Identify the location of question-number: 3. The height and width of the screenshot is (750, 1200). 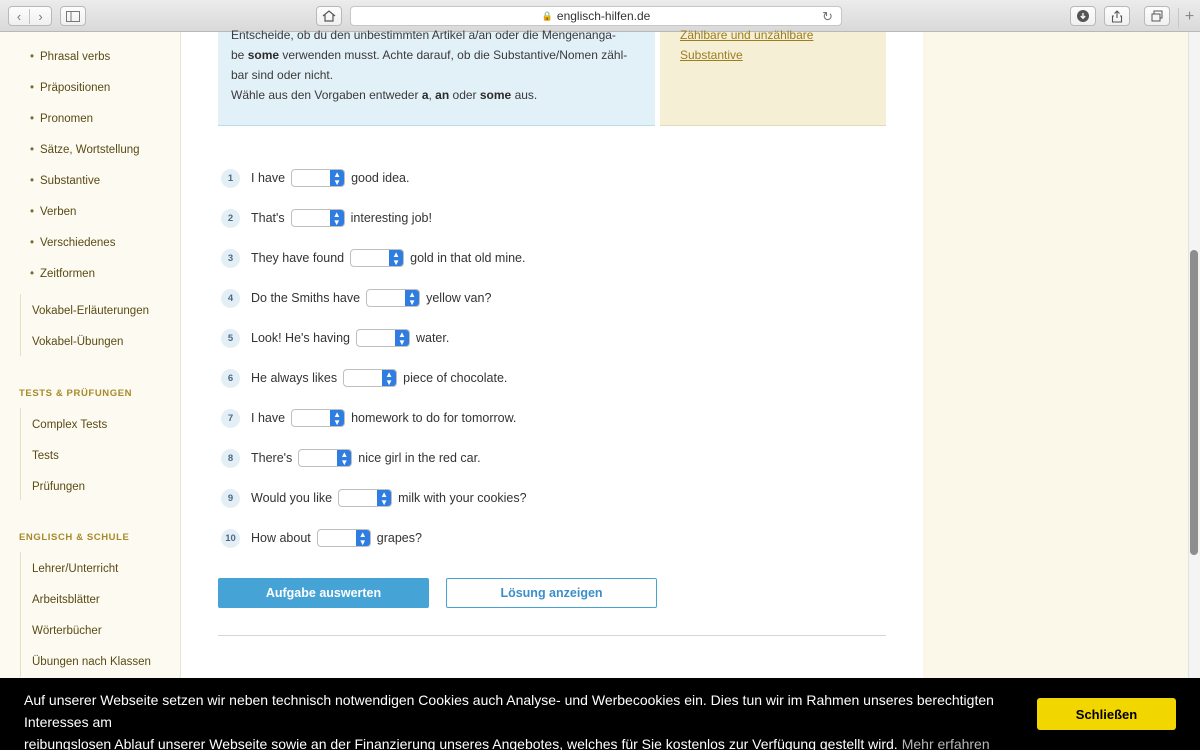
(230, 258).